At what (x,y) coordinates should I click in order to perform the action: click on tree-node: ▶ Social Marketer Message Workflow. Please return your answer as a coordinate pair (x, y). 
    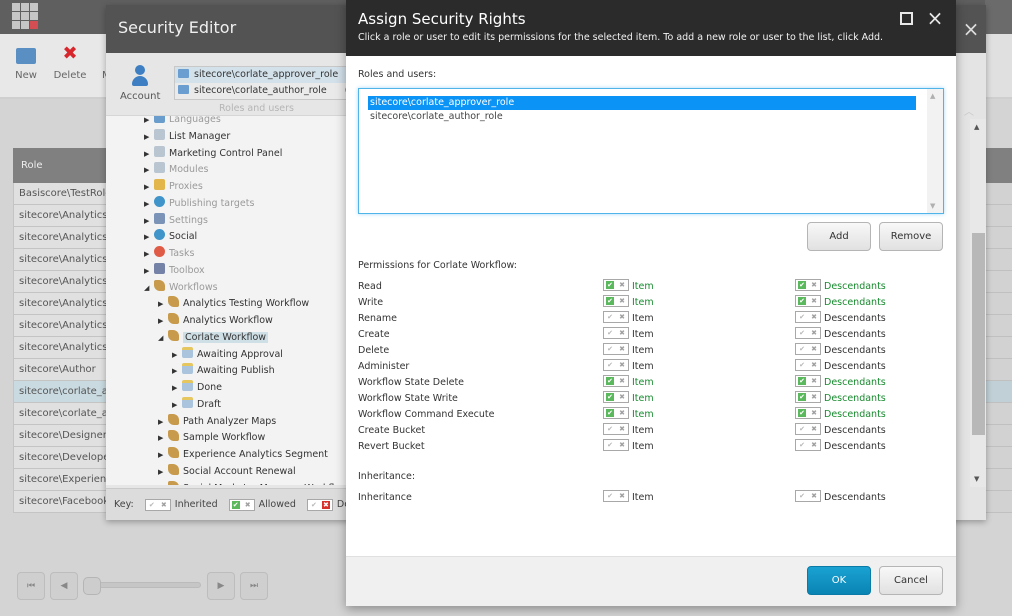
    Looking at the image, I should click on (252, 482).